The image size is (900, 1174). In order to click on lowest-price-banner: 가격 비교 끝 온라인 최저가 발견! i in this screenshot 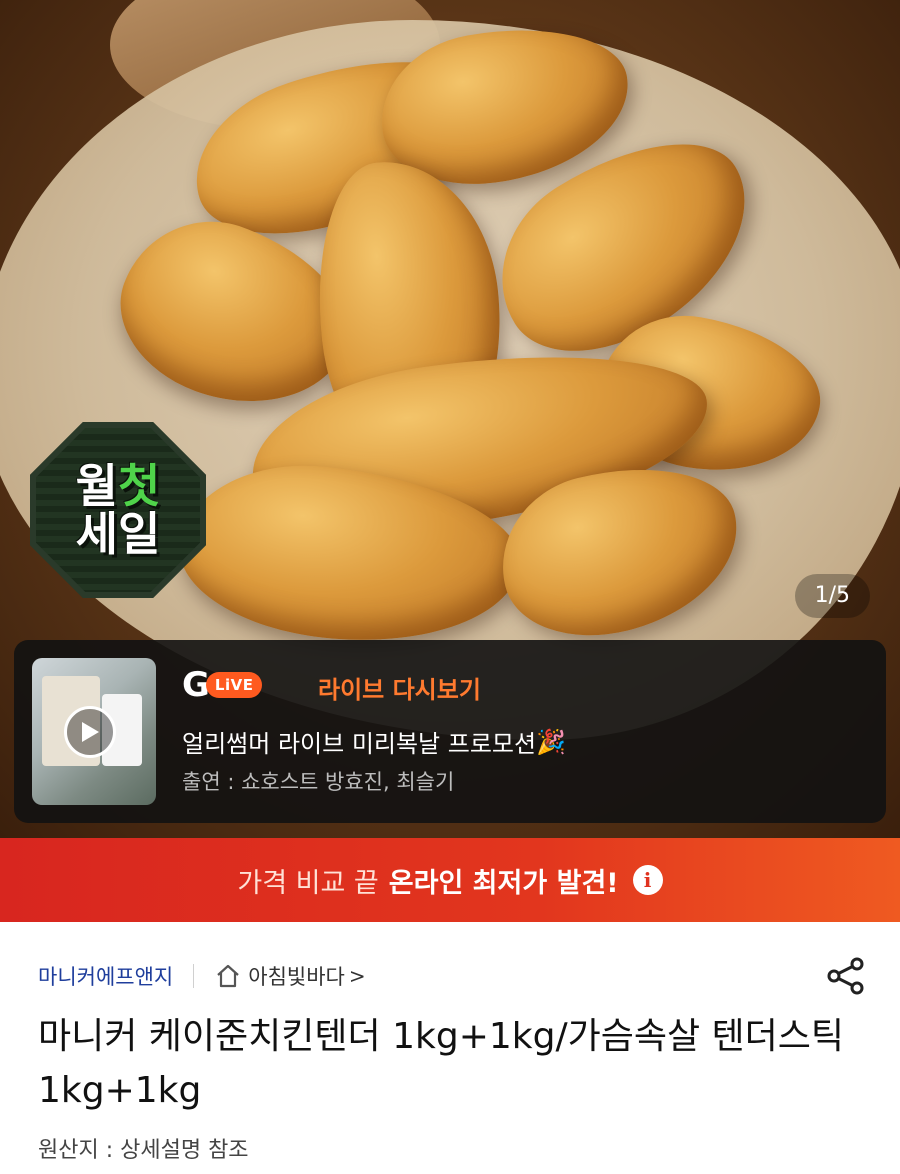, I will do `click(450, 880)`.